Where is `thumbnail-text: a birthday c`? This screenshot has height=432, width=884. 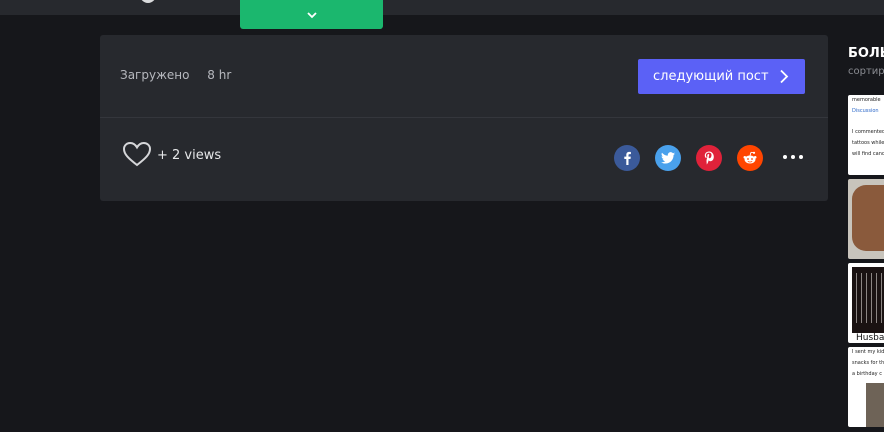
thumbnail-text: a birthday c is located at coordinates (867, 374).